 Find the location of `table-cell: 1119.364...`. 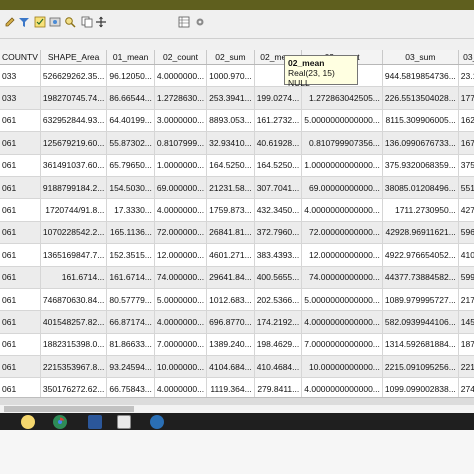

table-cell: 1119.364... is located at coordinates (230, 387).